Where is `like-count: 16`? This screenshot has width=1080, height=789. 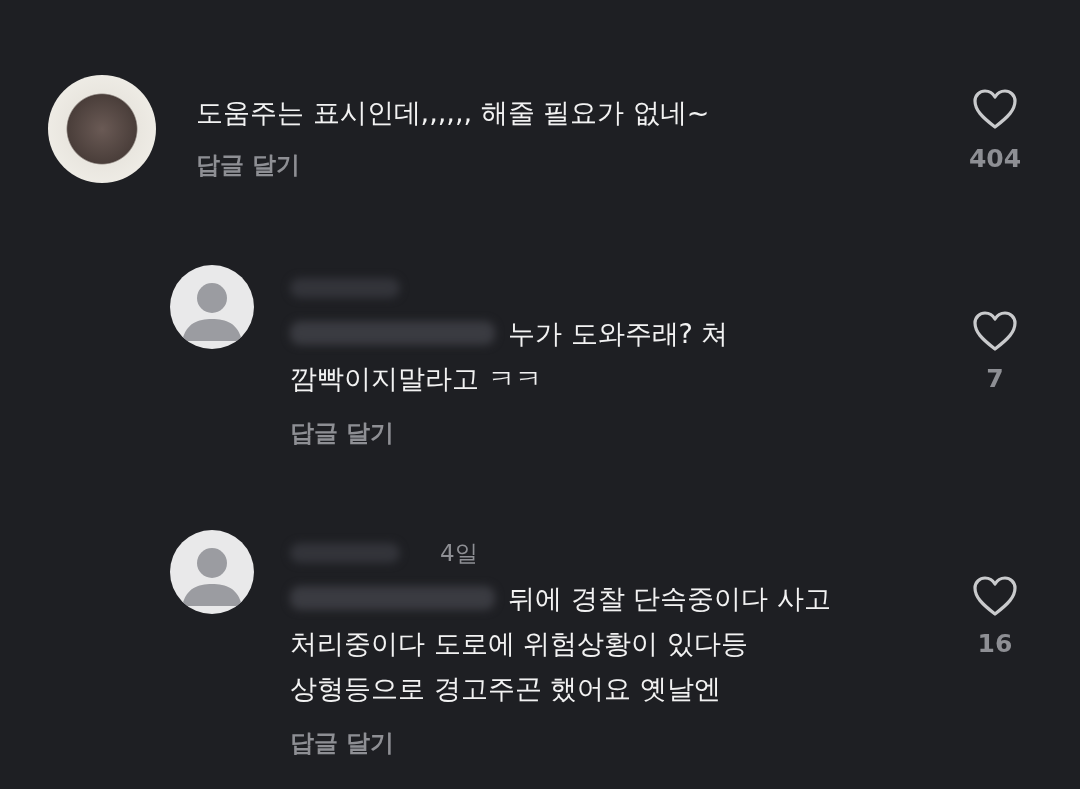 like-count: 16 is located at coordinates (995, 643).